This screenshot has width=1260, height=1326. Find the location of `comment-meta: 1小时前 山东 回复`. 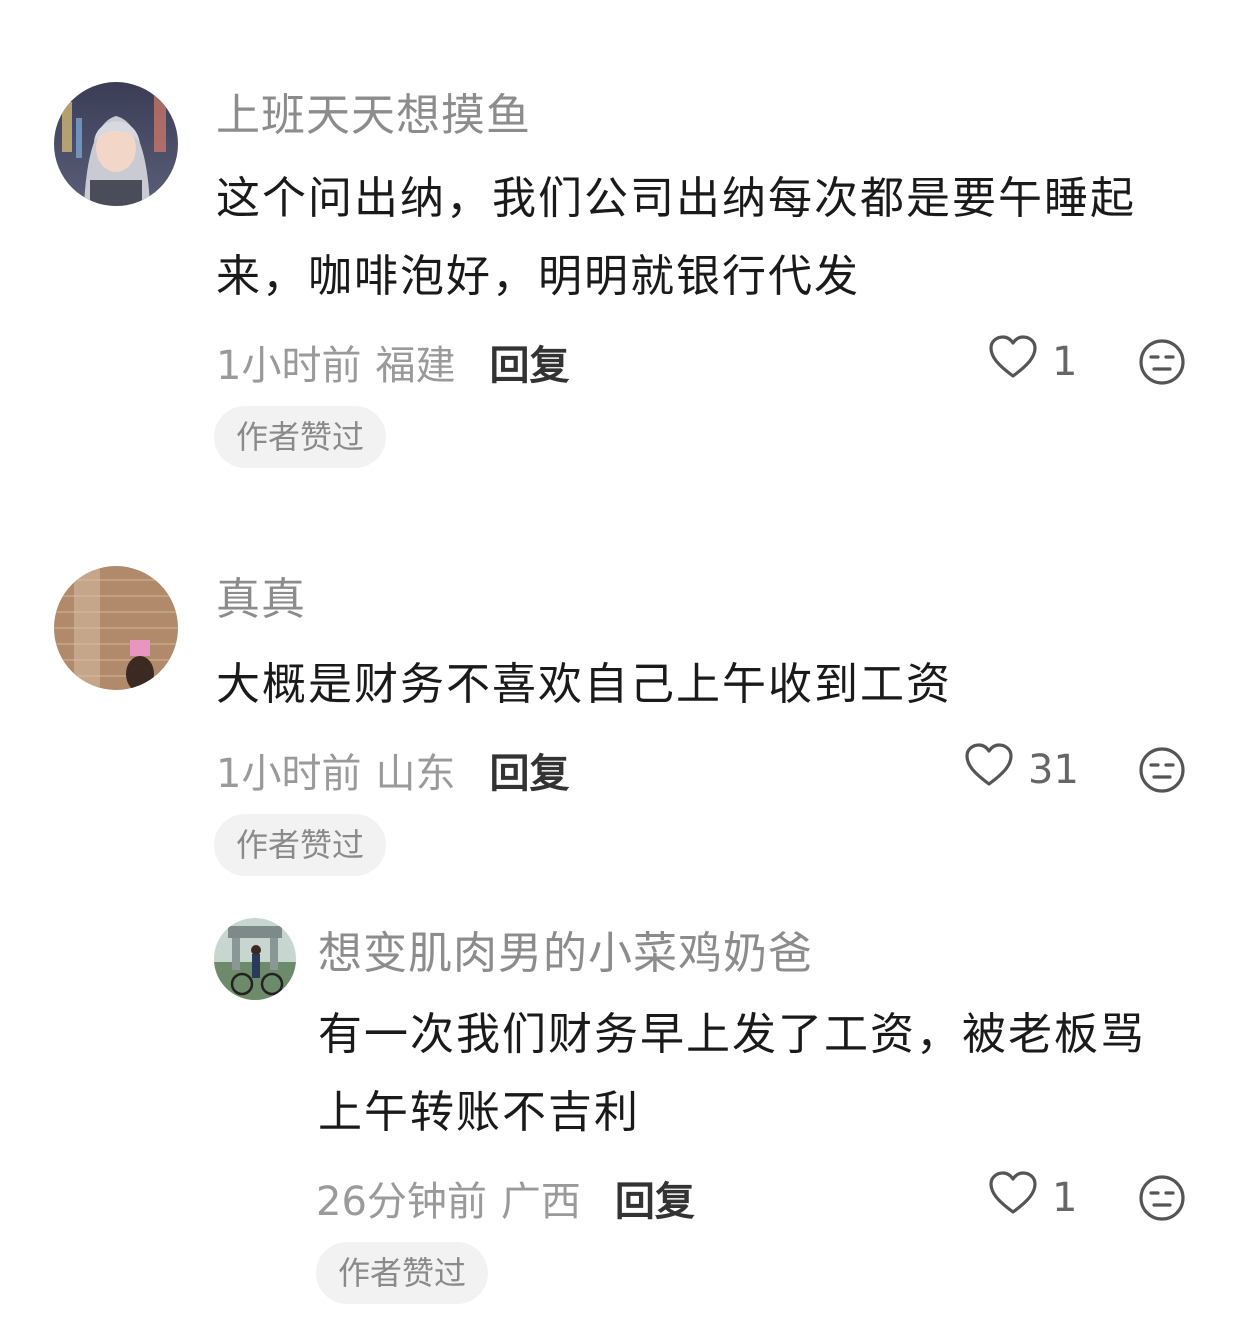

comment-meta: 1小时前 山东 回复 is located at coordinates (392, 770).